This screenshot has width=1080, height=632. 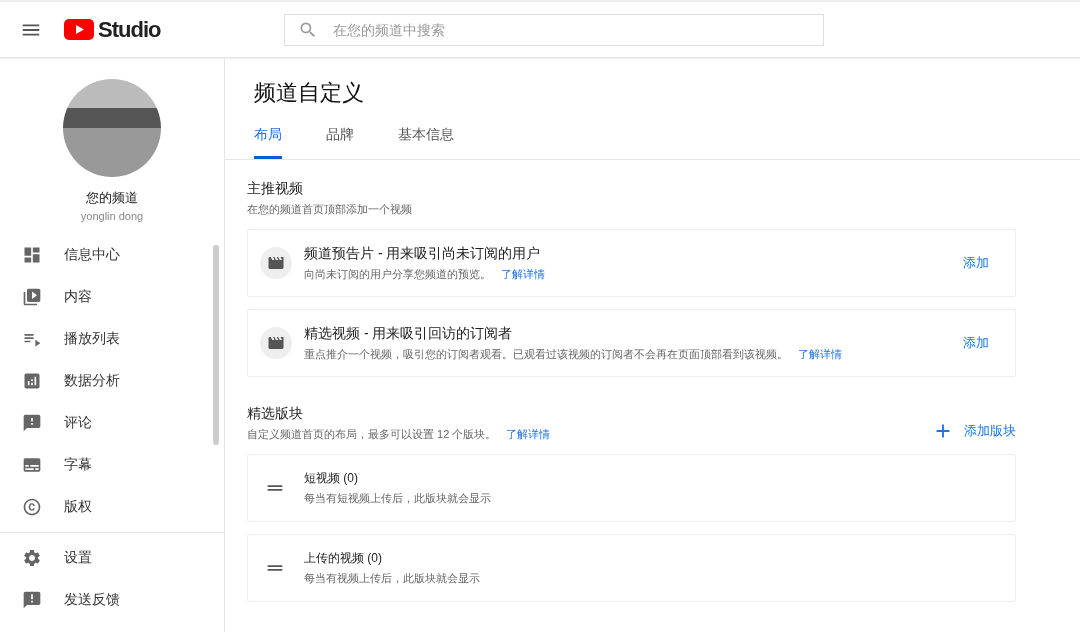 I want to click on sidebar-item: 字幕, so click(x=112, y=465).